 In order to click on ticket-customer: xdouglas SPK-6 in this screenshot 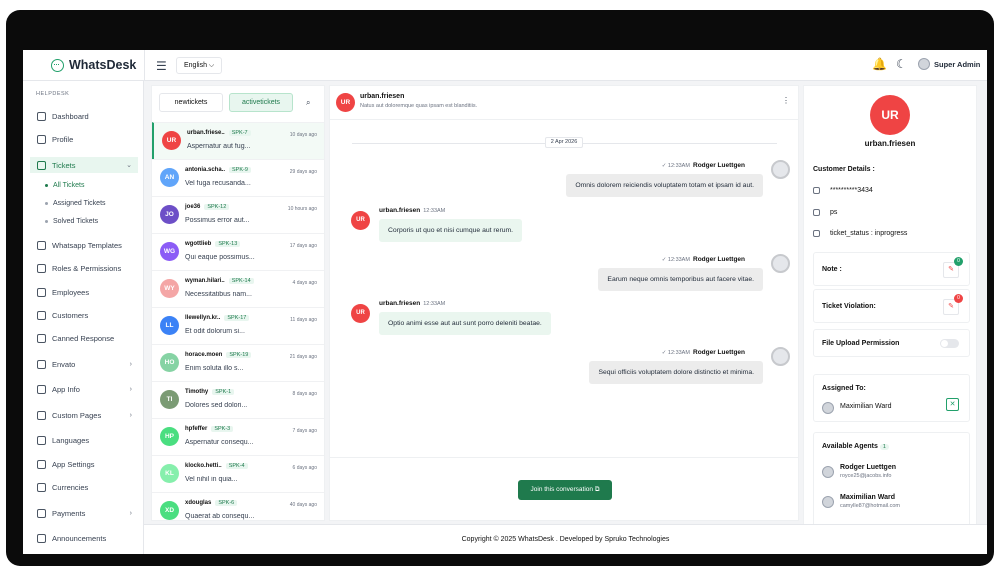, I will do `click(211, 503)`.